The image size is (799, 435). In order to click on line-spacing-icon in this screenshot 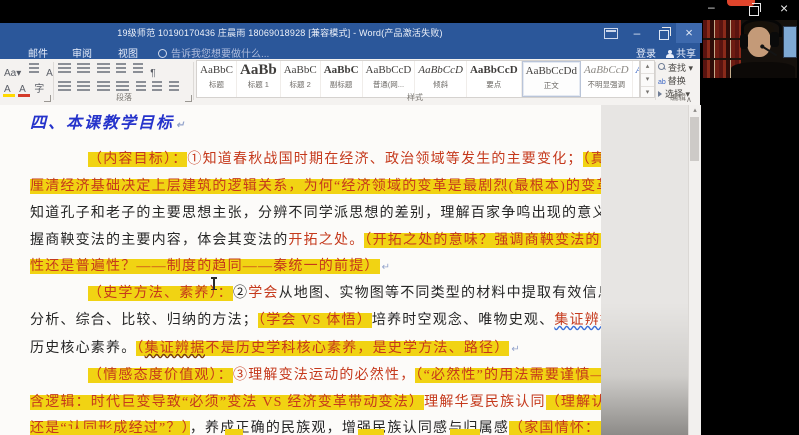, I will do `click(140, 86)`.